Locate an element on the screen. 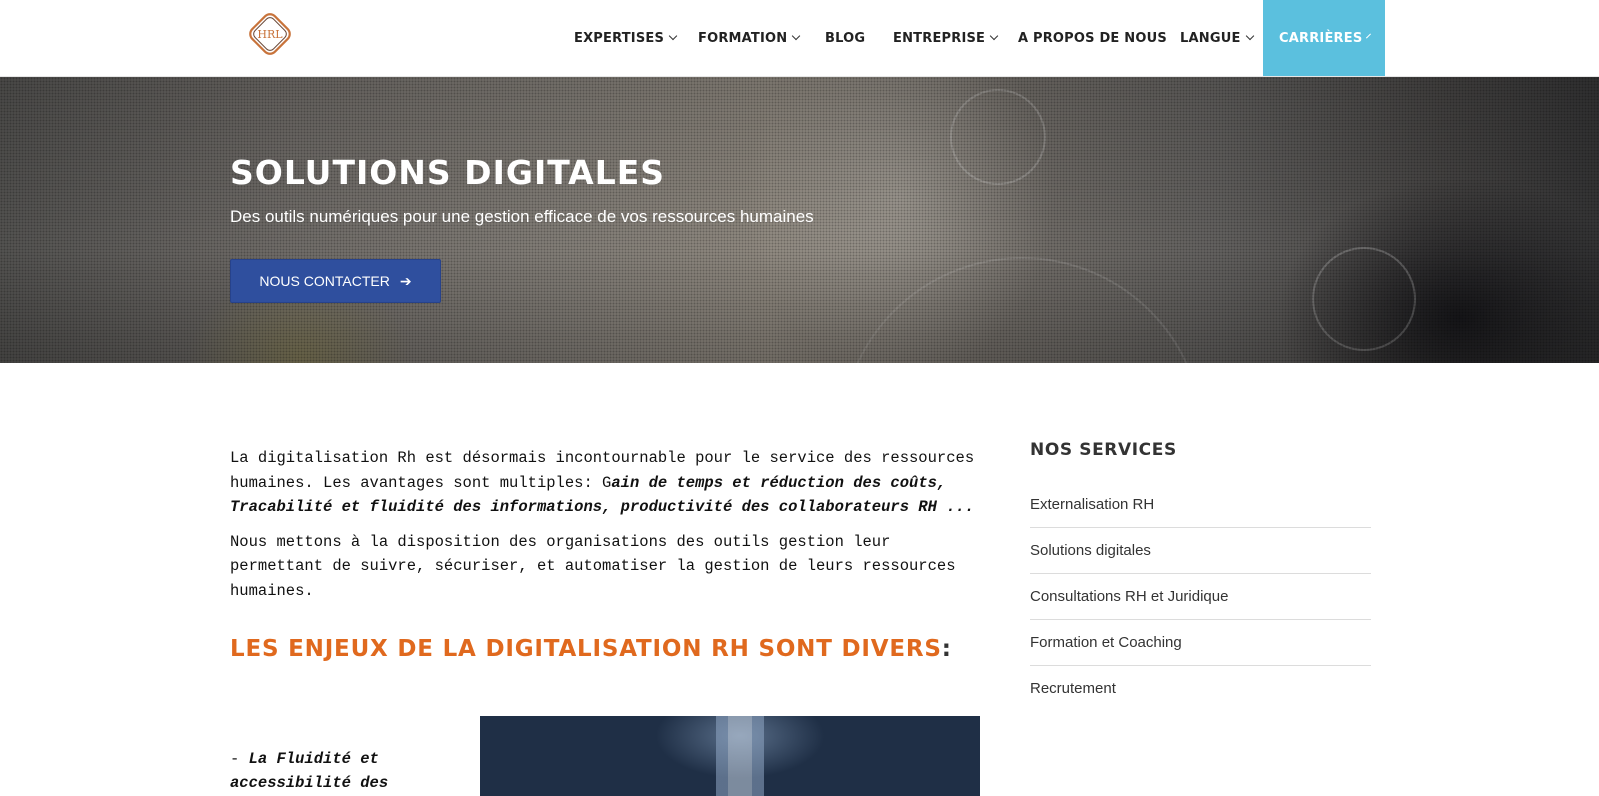 The height and width of the screenshot is (796, 1599). nav-label: EXPERTISES is located at coordinates (619, 38).